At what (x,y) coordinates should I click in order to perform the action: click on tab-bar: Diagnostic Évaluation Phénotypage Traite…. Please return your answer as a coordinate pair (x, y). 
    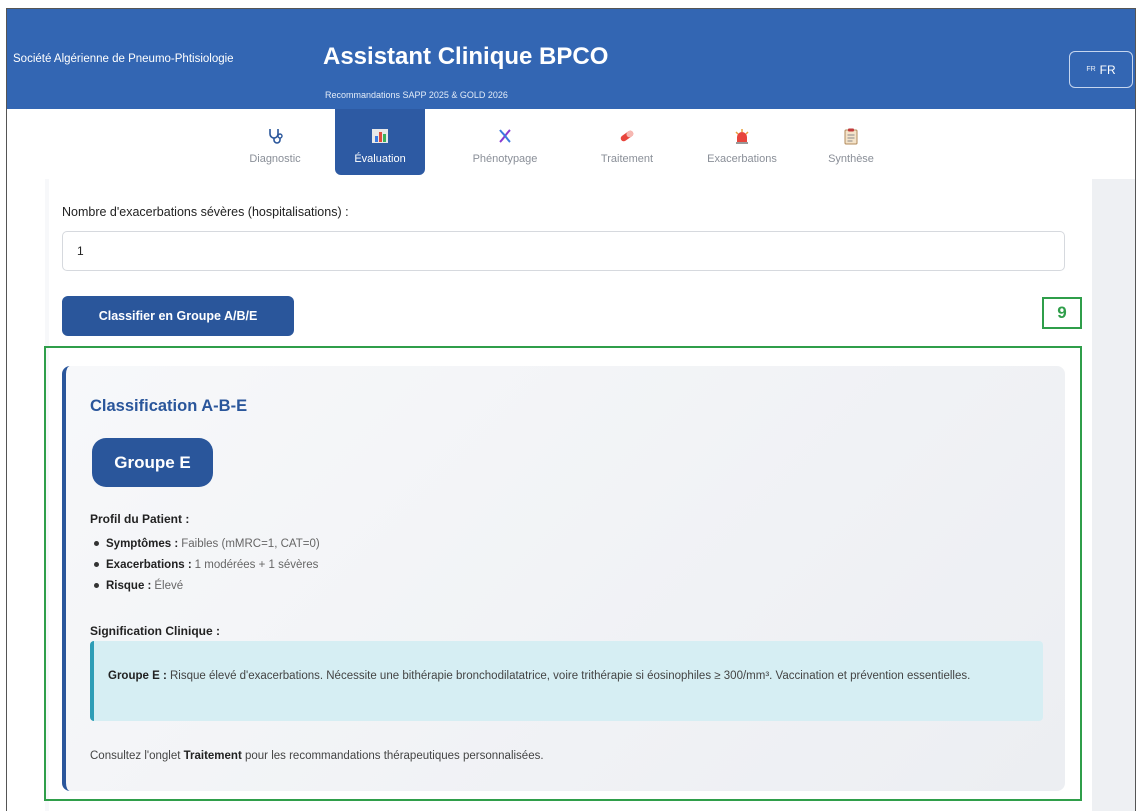
    Looking at the image, I should click on (571, 143).